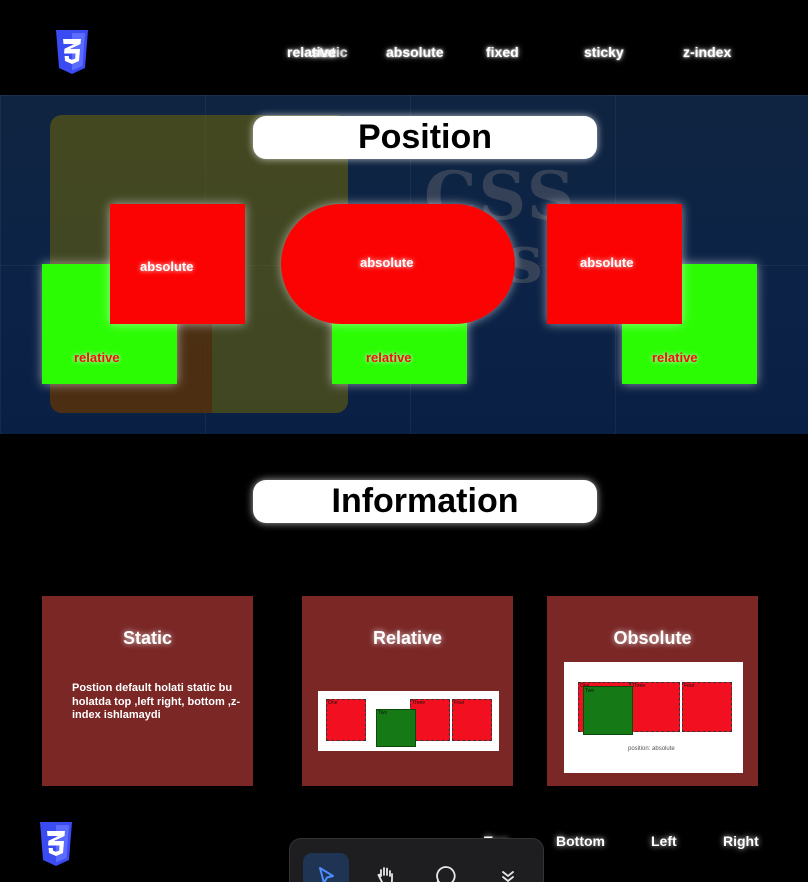  Describe the element at coordinates (707, 52) in the screenshot. I see `nav-link-z-index: z-index` at that location.